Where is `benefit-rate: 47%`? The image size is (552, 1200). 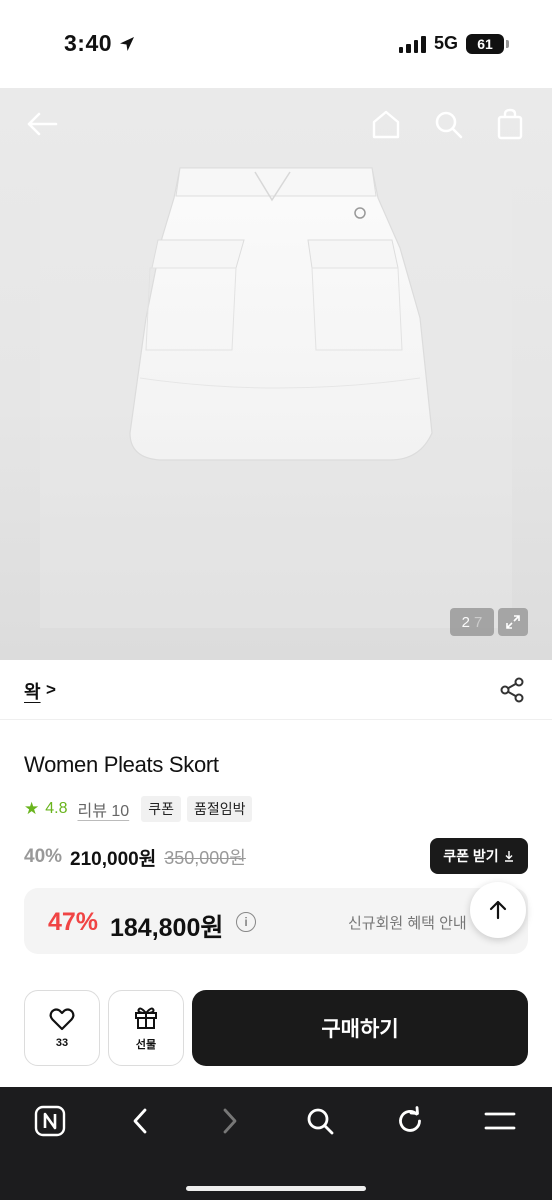 benefit-rate: 47% is located at coordinates (73, 922).